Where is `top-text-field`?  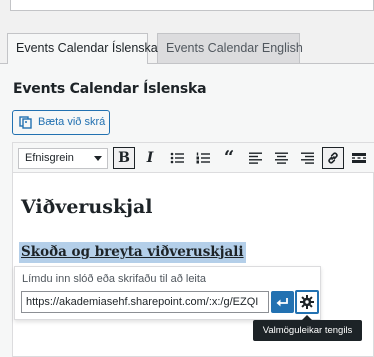 top-text-field is located at coordinates (192, 5).